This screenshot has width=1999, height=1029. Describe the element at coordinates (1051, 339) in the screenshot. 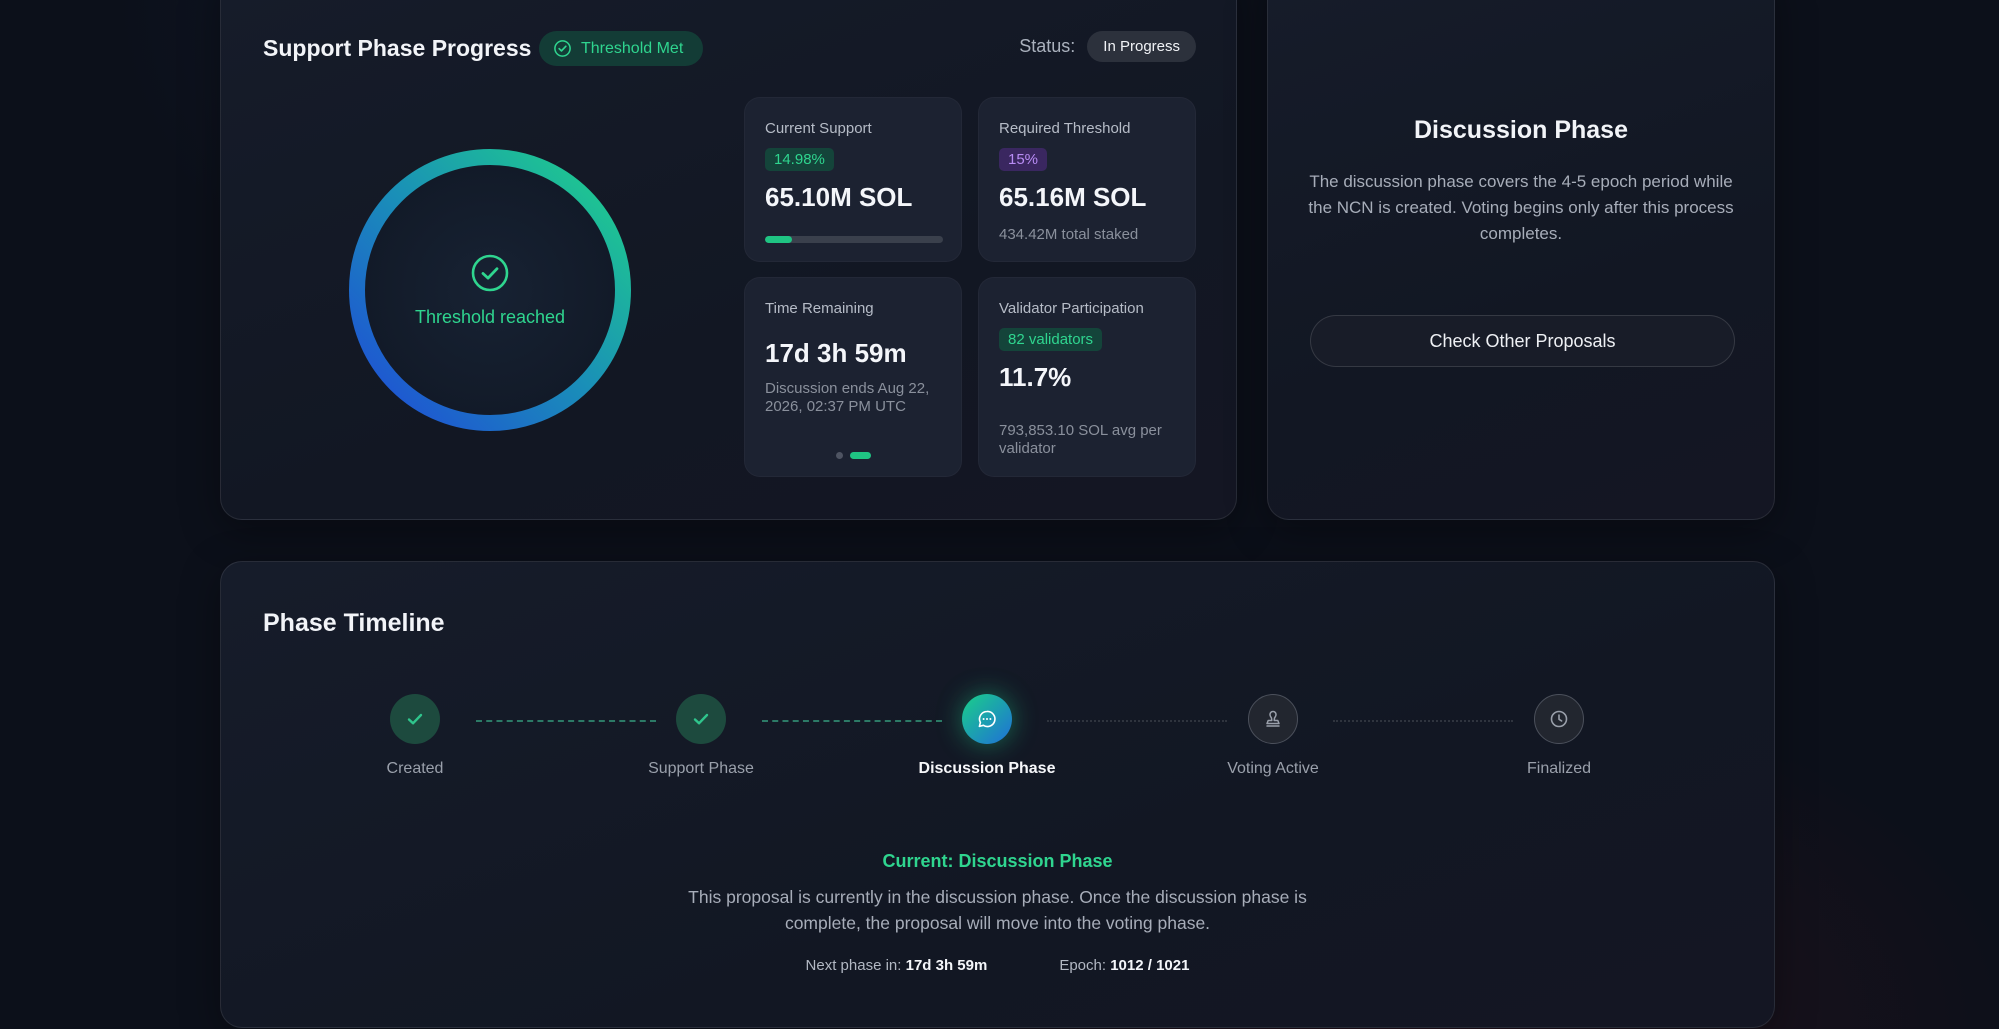

I see `validator-count-chip: 82 validators` at that location.